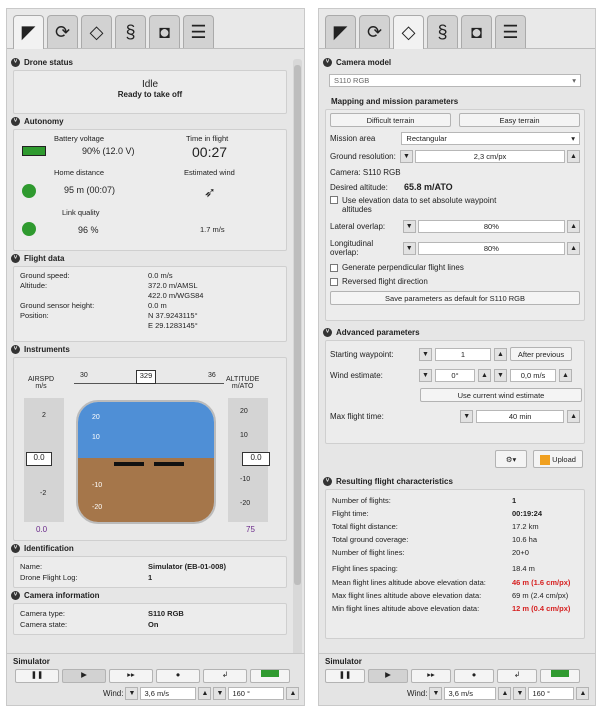  Describe the element at coordinates (463, 354) in the screenshot. I see `starting-waypoint-field: 1` at that location.